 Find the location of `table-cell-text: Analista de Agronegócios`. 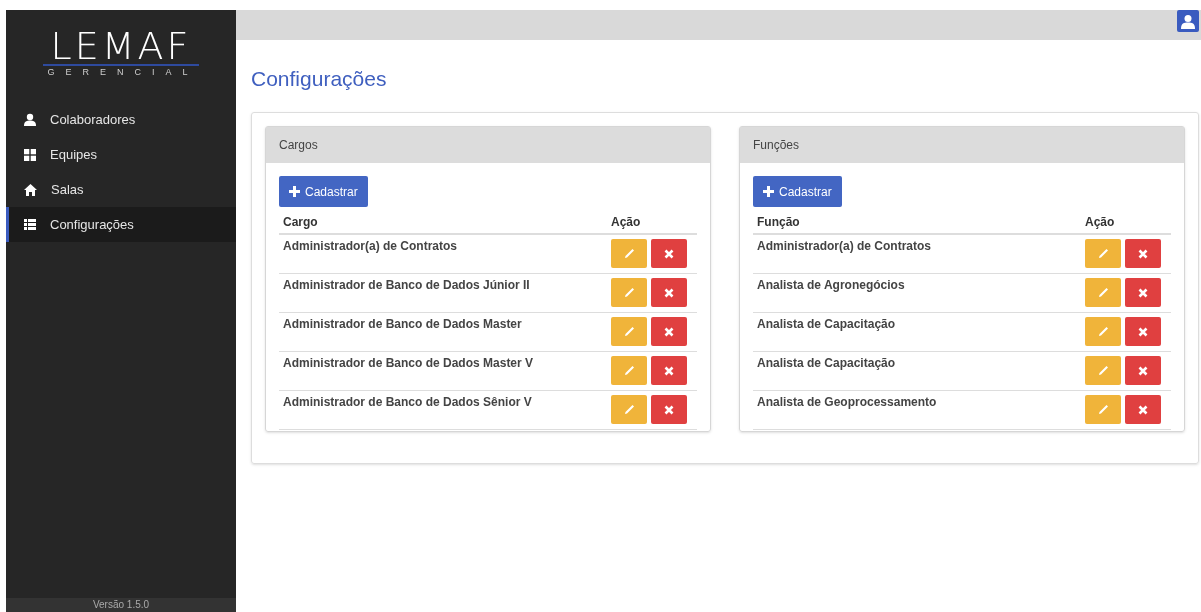

table-cell-text: Analista de Agronegócios is located at coordinates (831, 285).